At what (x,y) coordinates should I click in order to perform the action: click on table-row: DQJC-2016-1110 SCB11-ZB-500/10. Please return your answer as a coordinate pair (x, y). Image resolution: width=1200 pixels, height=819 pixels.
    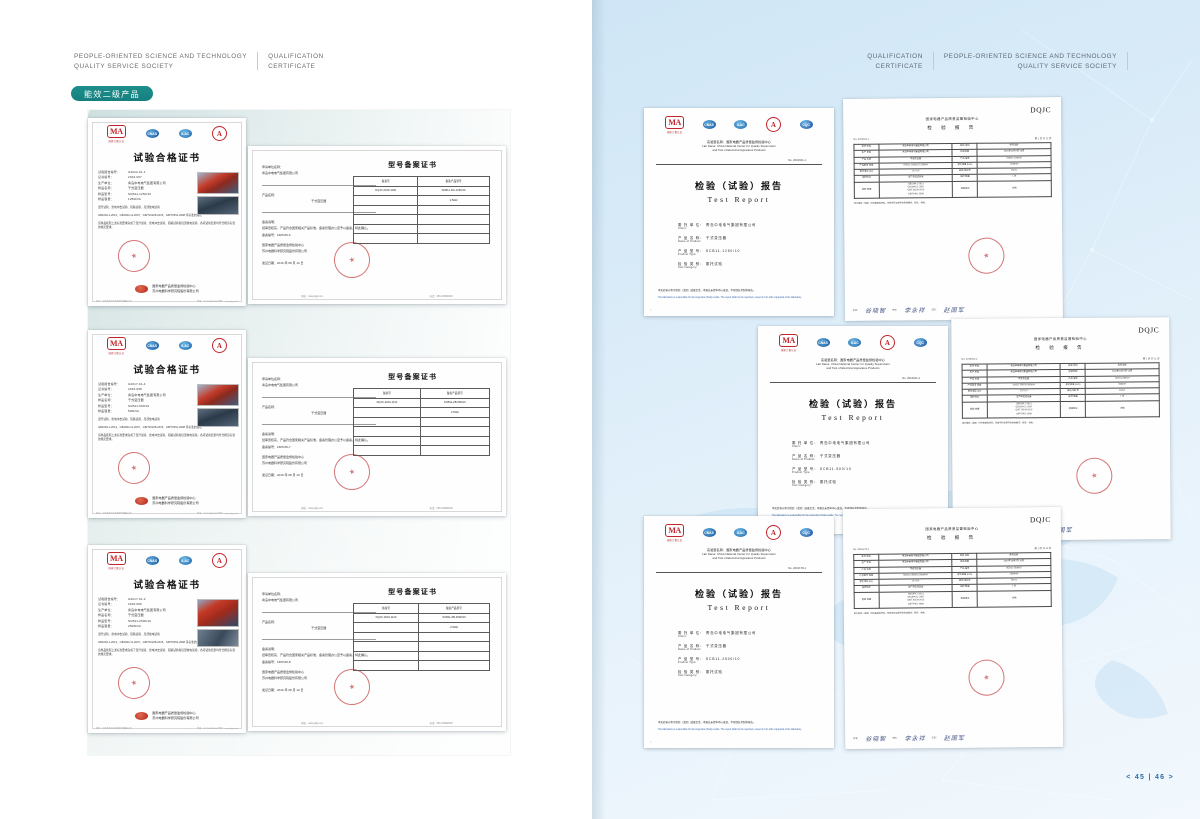
    Looking at the image, I should click on (422, 402).